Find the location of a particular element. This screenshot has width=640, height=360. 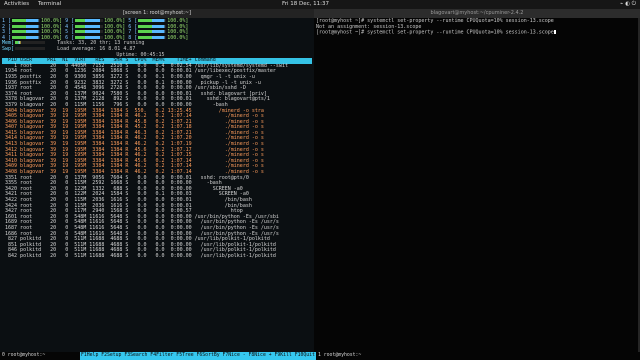

left-terminal-title: [screen 1: root@myhost:~] is located at coordinates (157, 13).